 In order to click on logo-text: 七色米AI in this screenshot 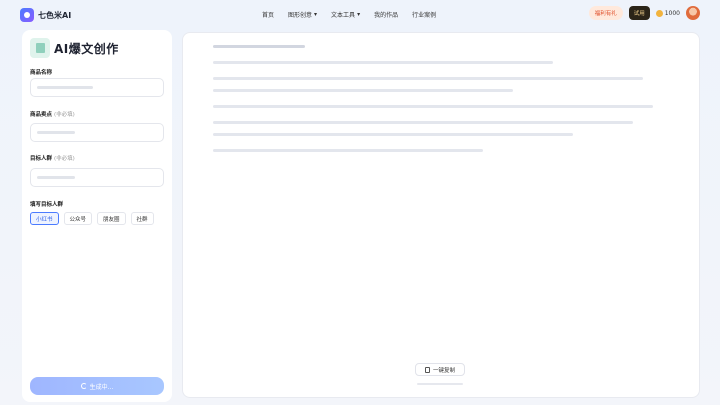, I will do `click(55, 15)`.